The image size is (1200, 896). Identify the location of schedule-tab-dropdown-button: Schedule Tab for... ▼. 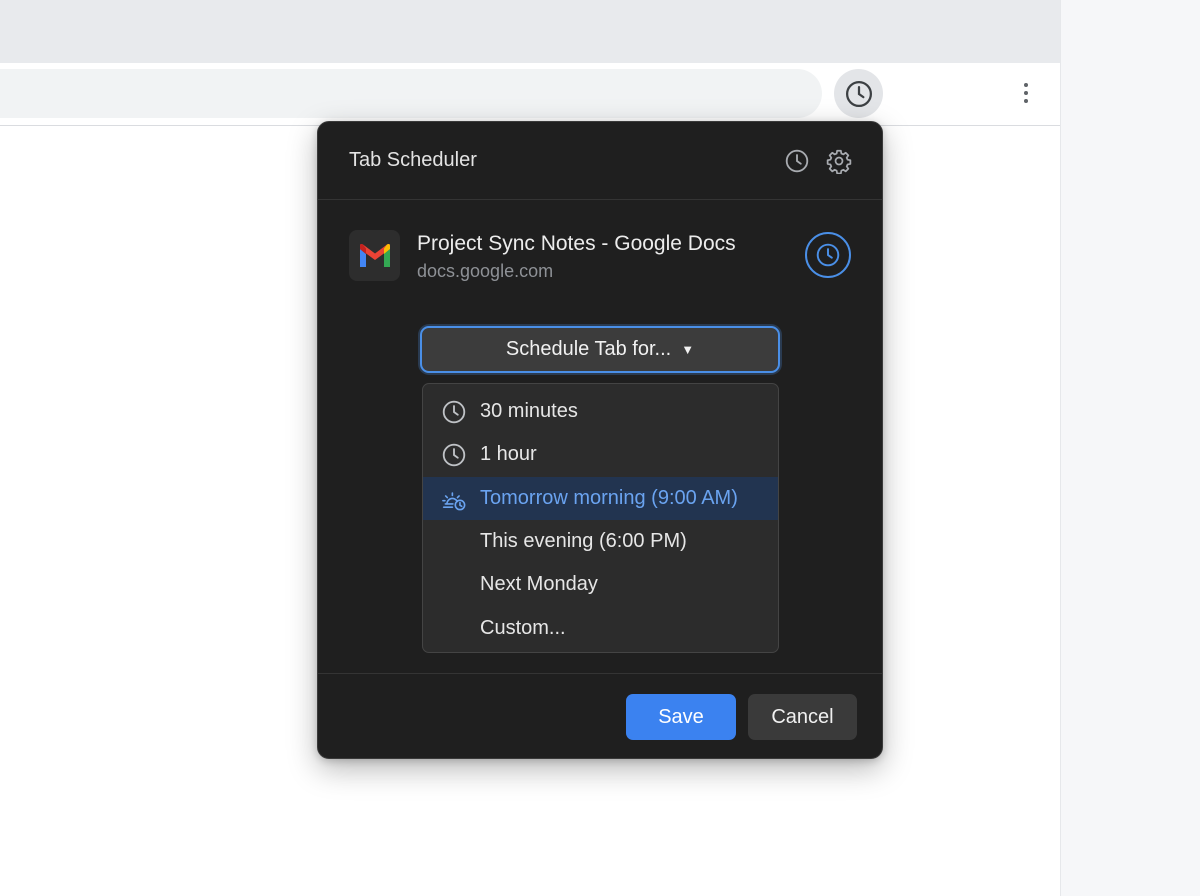
(600, 349).